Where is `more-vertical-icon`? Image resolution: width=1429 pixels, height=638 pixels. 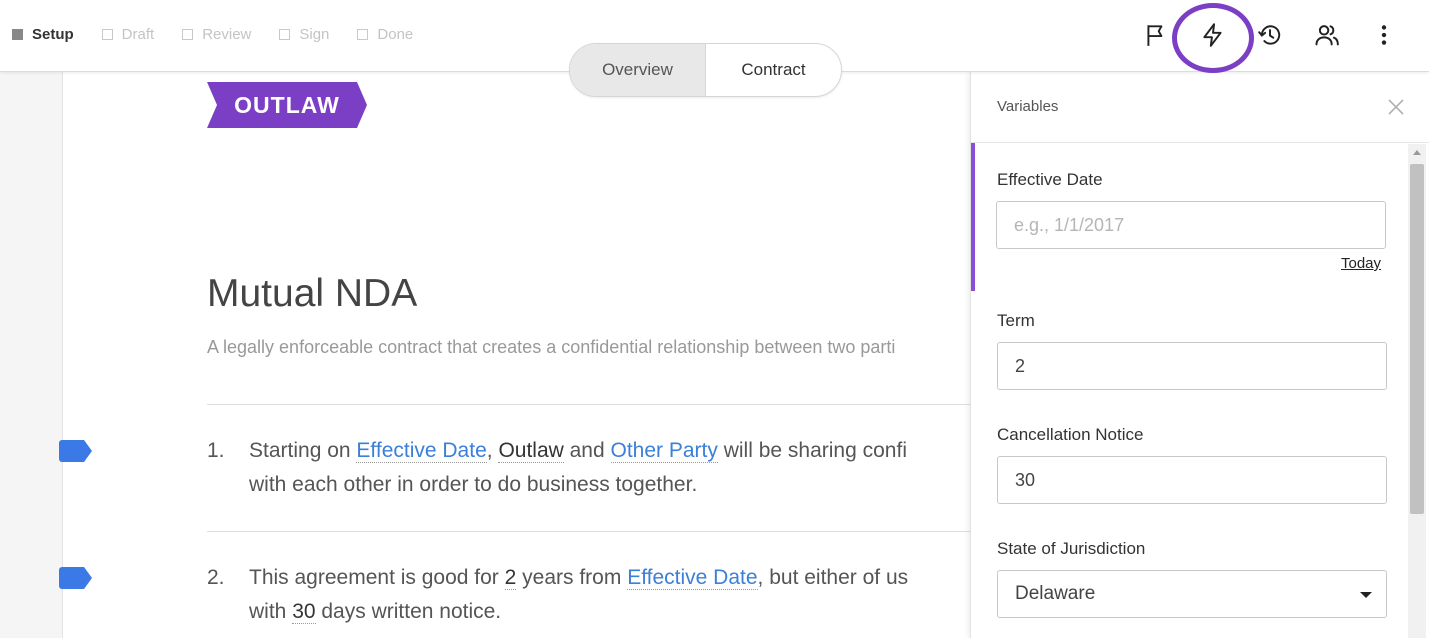
more-vertical-icon is located at coordinates (1384, 35).